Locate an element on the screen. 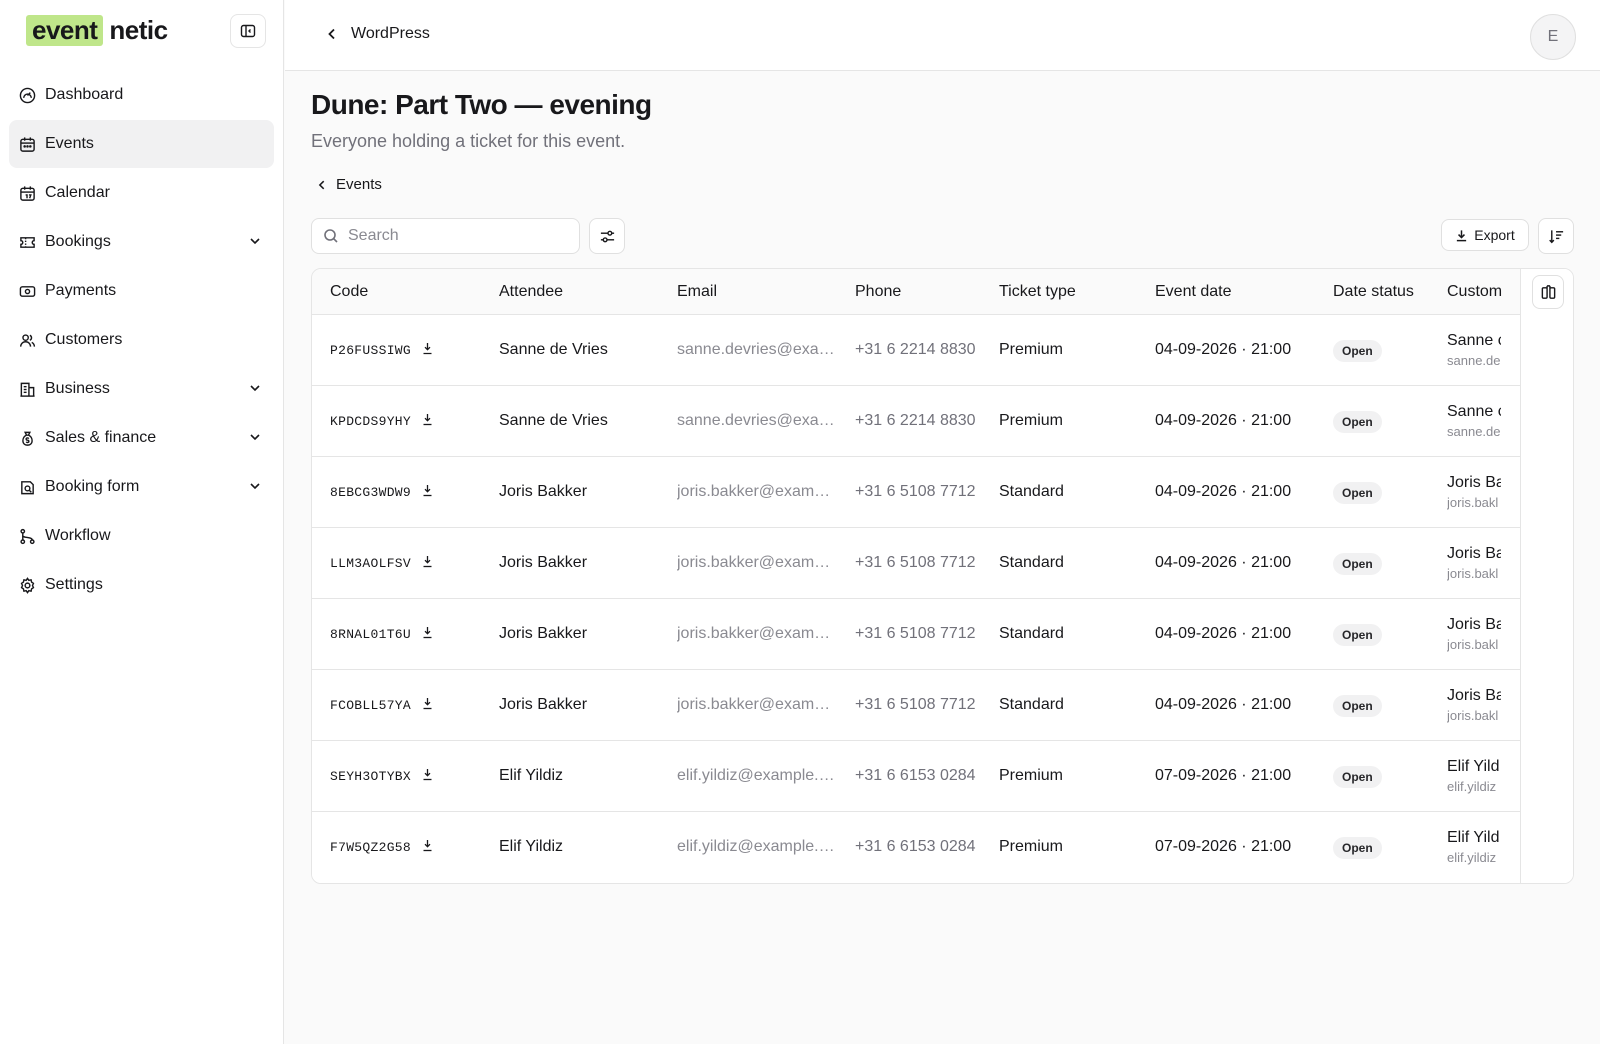  customer-email: elif.yildiz is located at coordinates (1472, 786).